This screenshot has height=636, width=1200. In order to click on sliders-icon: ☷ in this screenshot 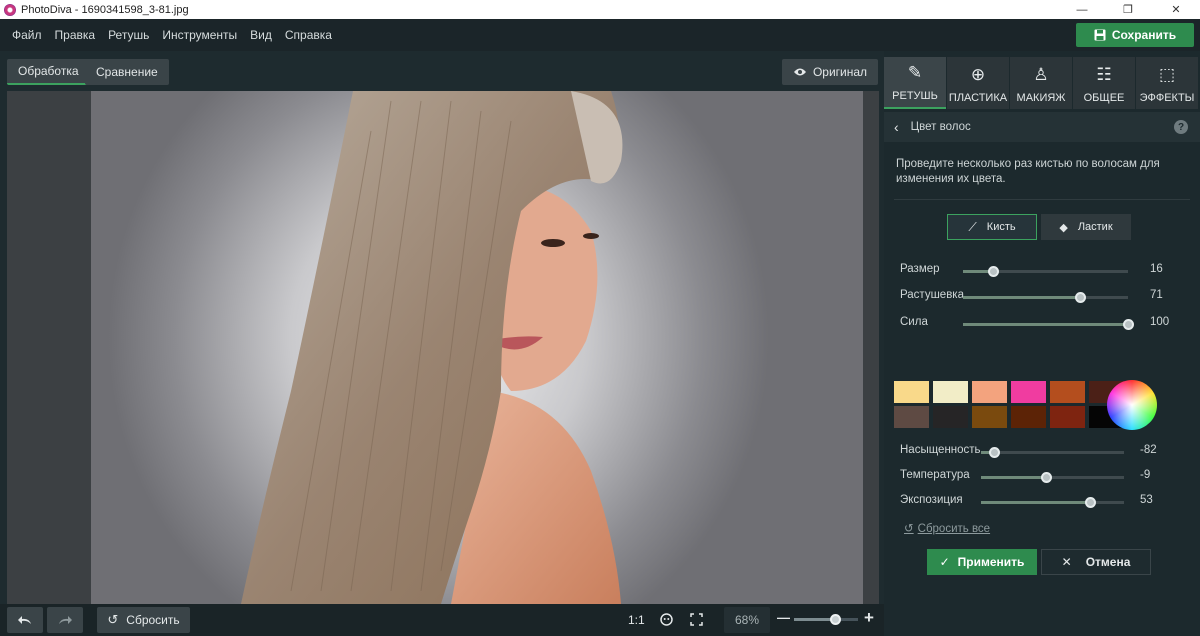, I will do `click(1104, 74)`.